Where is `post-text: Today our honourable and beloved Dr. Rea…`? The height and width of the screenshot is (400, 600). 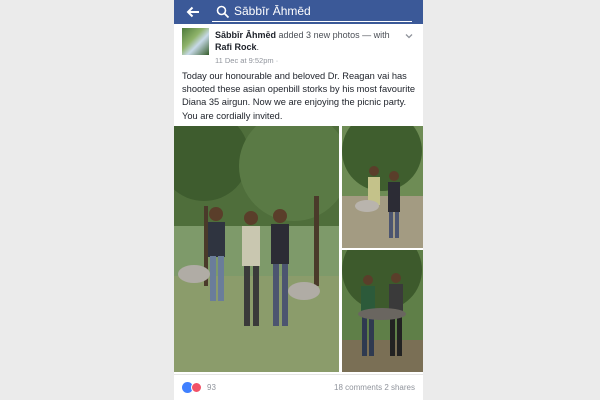 post-text: Today our honourable and beloved Dr. Rea… is located at coordinates (299, 96).